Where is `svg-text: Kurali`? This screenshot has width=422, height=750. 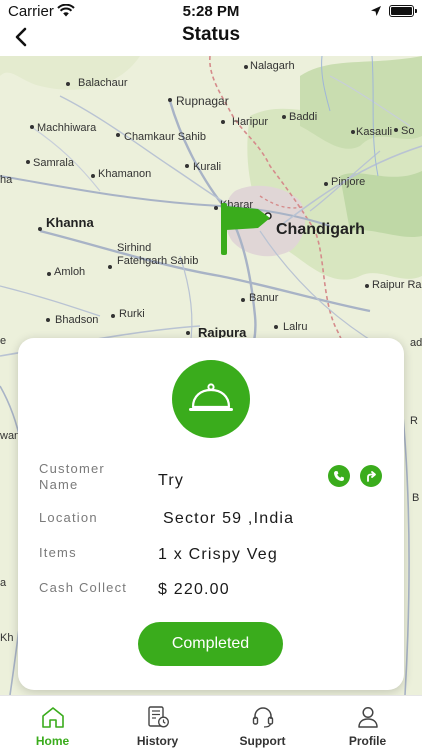
svg-text: Kurali is located at coordinates (207, 167).